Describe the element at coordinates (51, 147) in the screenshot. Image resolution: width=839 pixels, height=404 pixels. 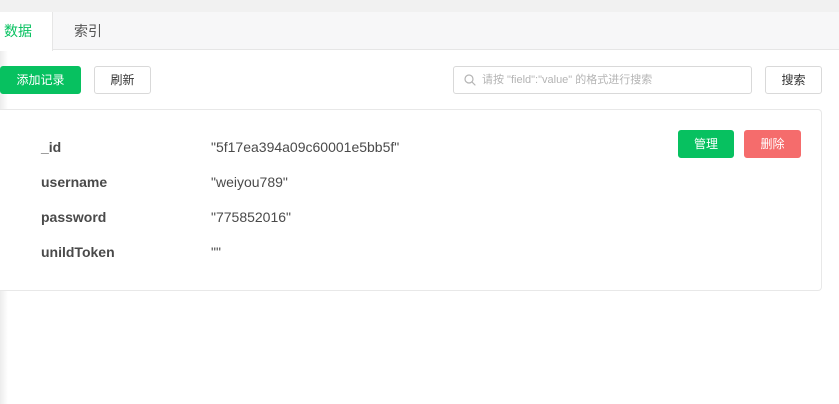
I see `field-key: _id` at that location.